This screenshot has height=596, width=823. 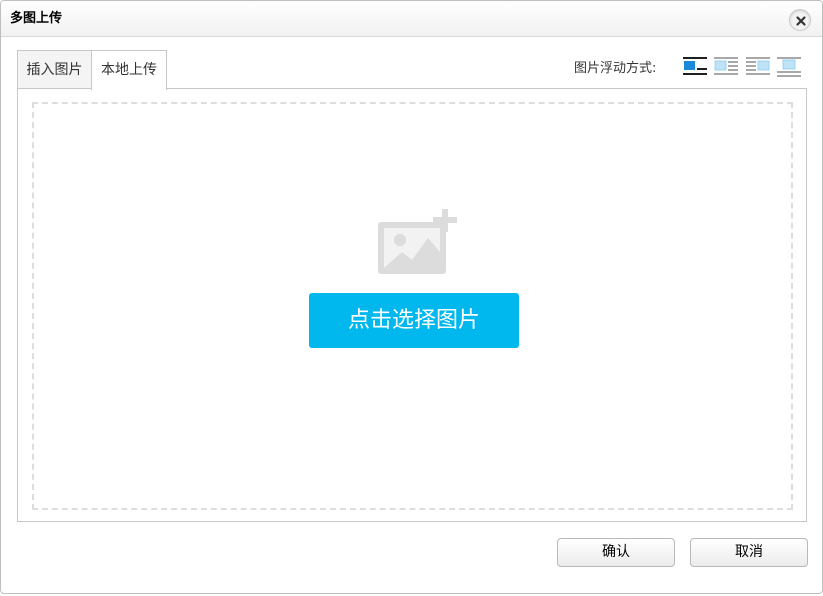 I want to click on choose-image-button: 点击选择图片, so click(x=414, y=320).